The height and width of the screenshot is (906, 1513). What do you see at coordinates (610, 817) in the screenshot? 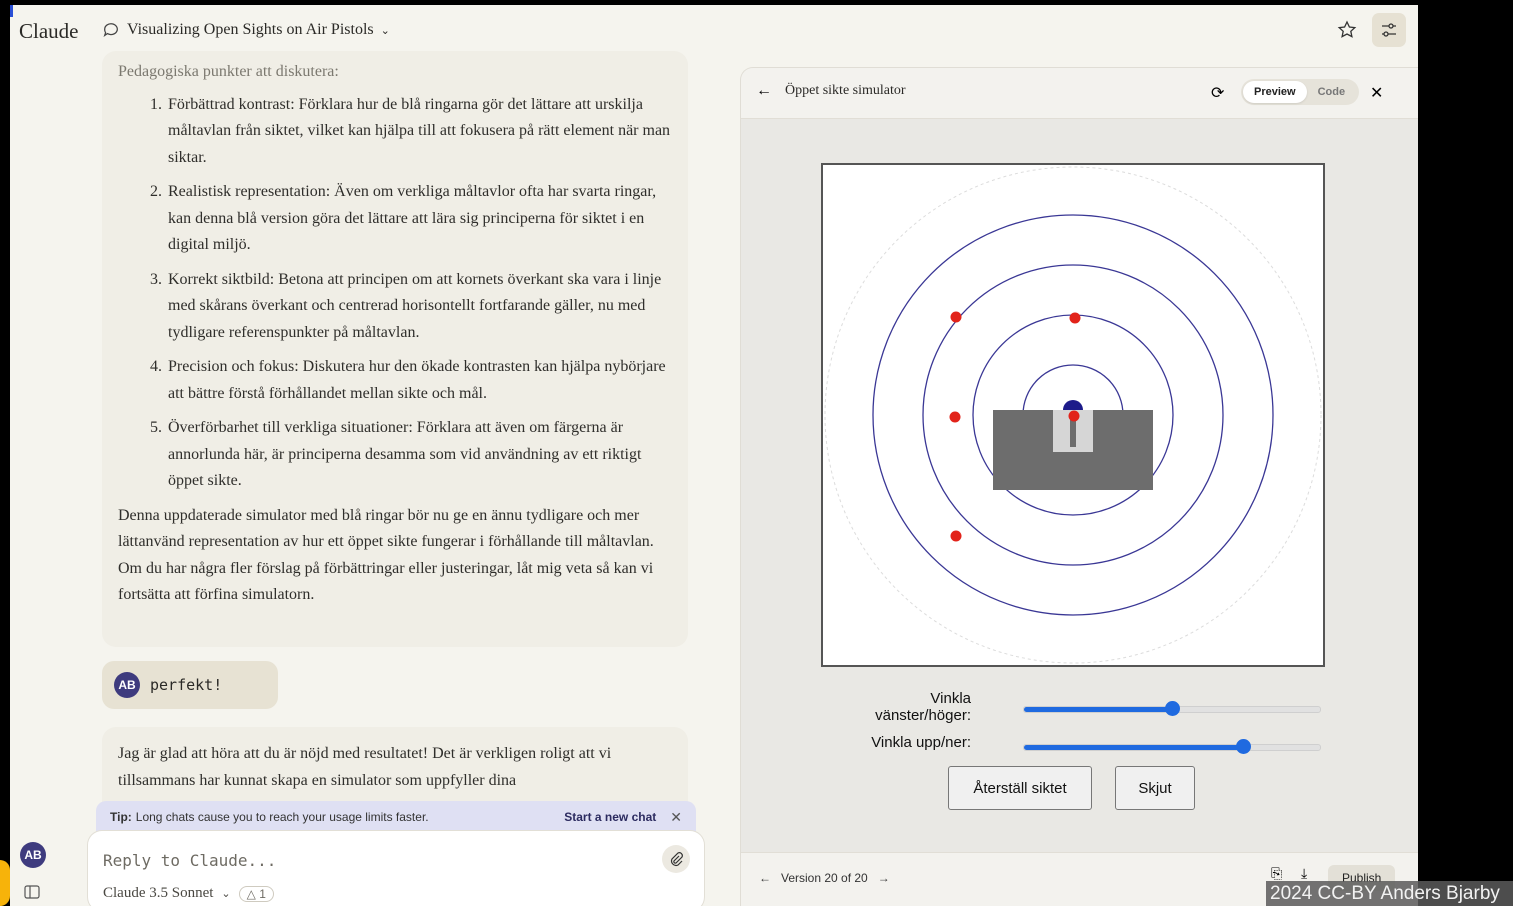
I see `start-new-chat-link: Start a new chat` at bounding box center [610, 817].